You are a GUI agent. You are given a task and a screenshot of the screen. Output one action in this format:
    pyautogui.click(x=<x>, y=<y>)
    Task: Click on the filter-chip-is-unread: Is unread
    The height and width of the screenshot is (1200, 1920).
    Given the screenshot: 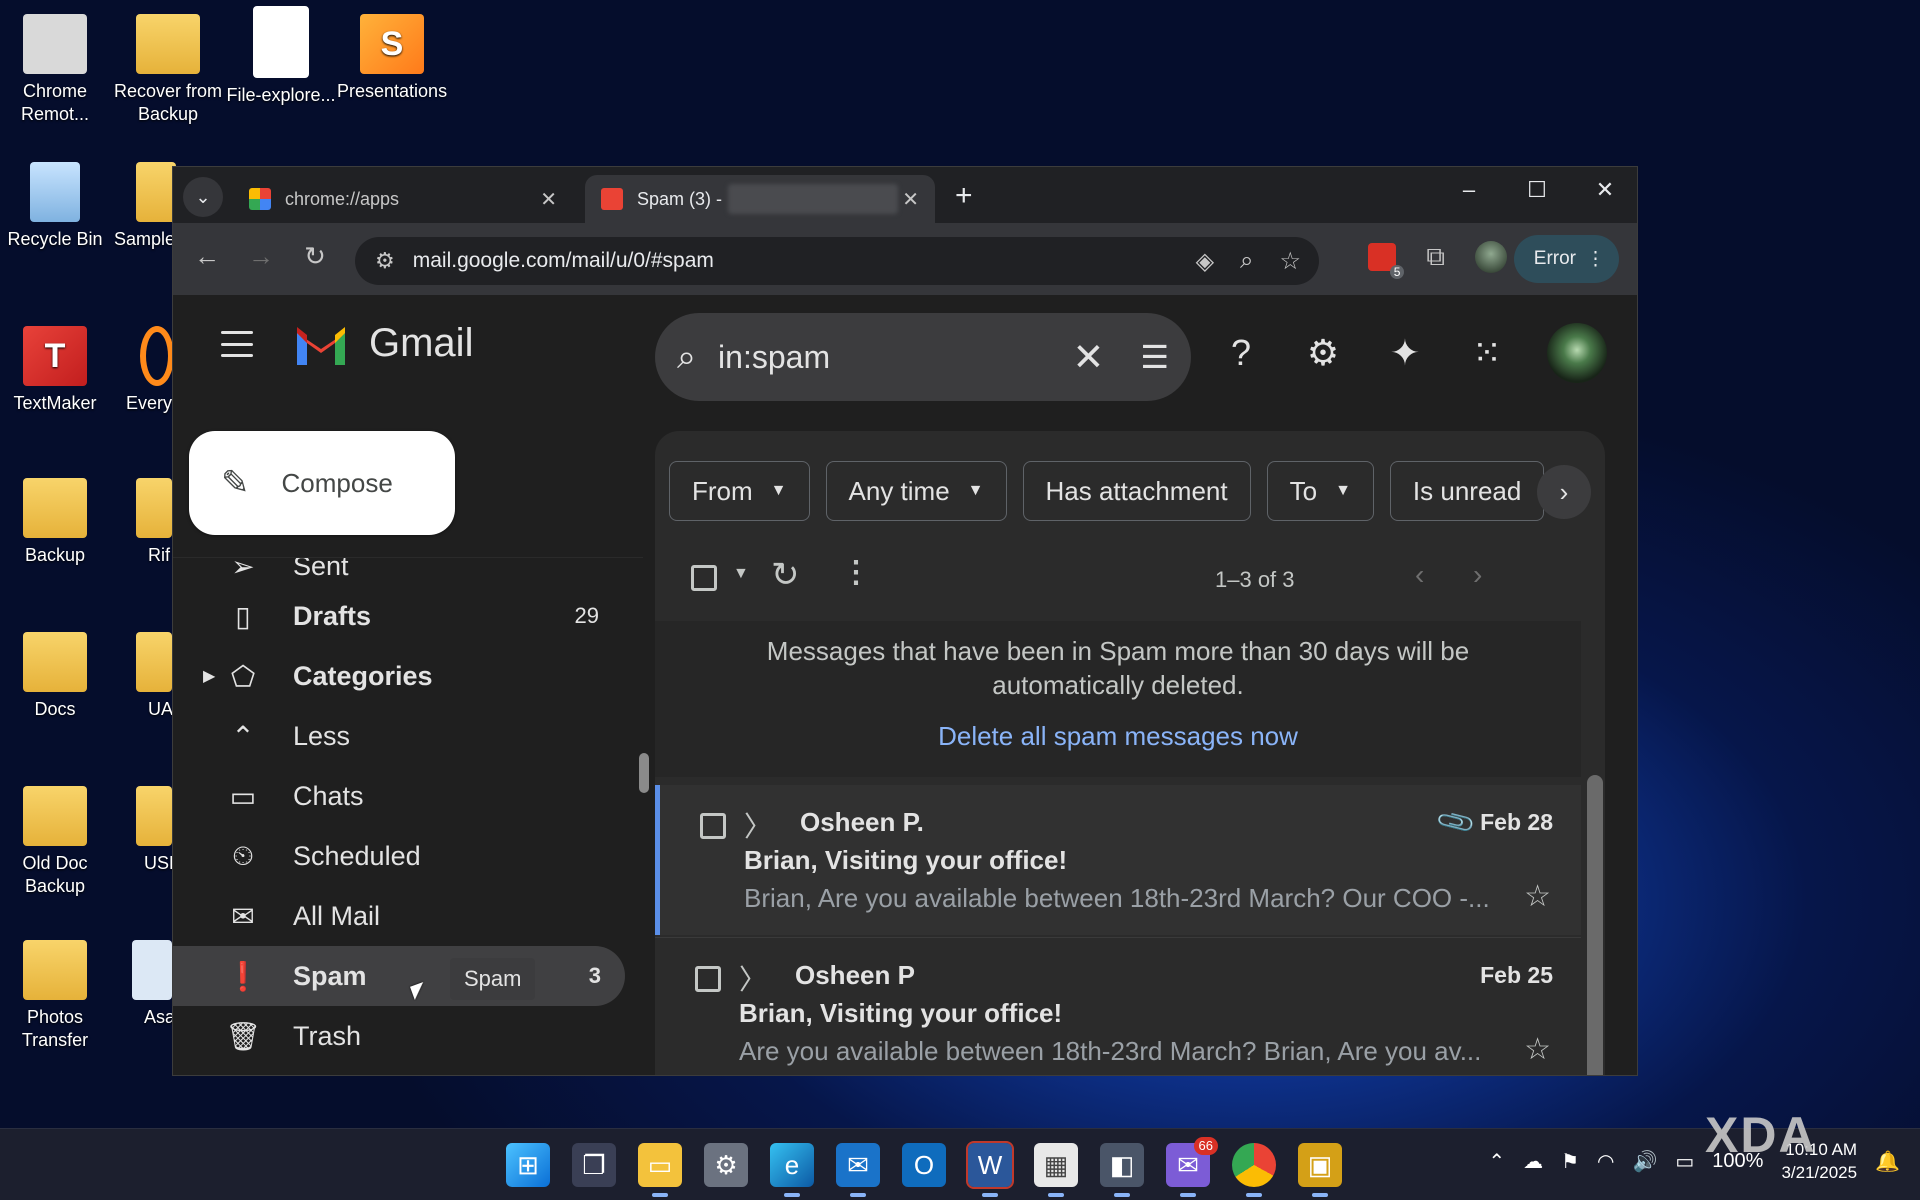 What is the action you would take?
    pyautogui.click(x=1467, y=491)
    